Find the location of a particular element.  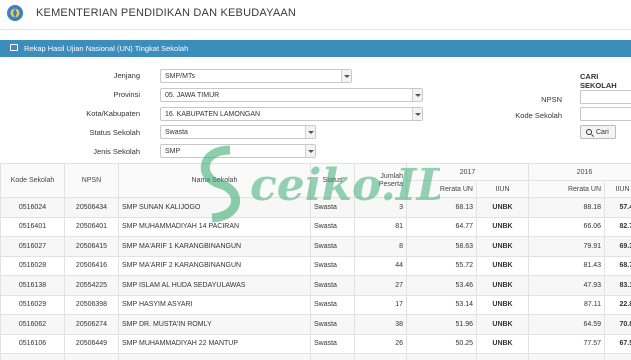

rerata-2017-cell: 58.63 is located at coordinates (441, 246).